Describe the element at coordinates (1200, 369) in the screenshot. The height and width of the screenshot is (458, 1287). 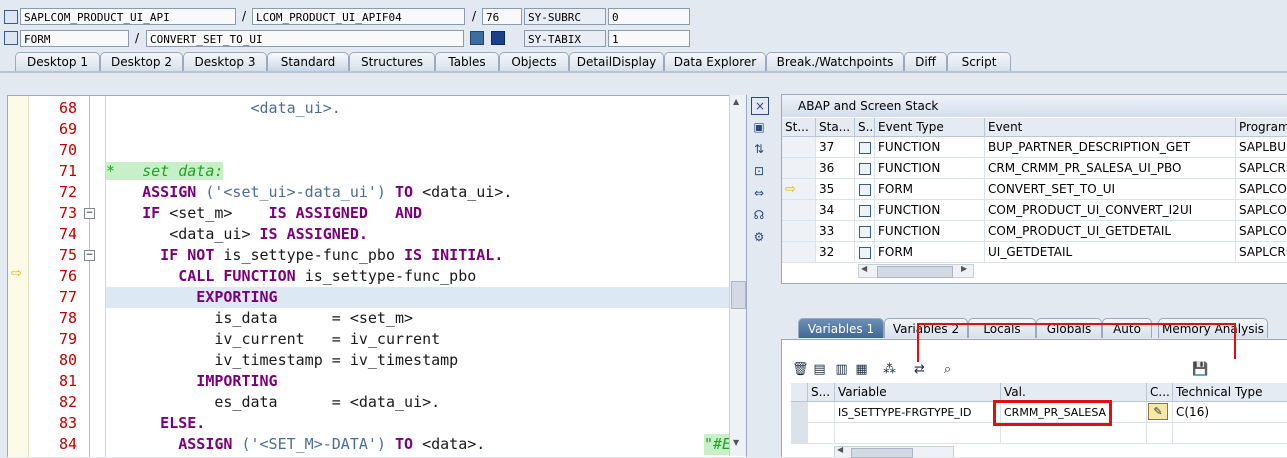
I see `save-icon: 💾` at that location.